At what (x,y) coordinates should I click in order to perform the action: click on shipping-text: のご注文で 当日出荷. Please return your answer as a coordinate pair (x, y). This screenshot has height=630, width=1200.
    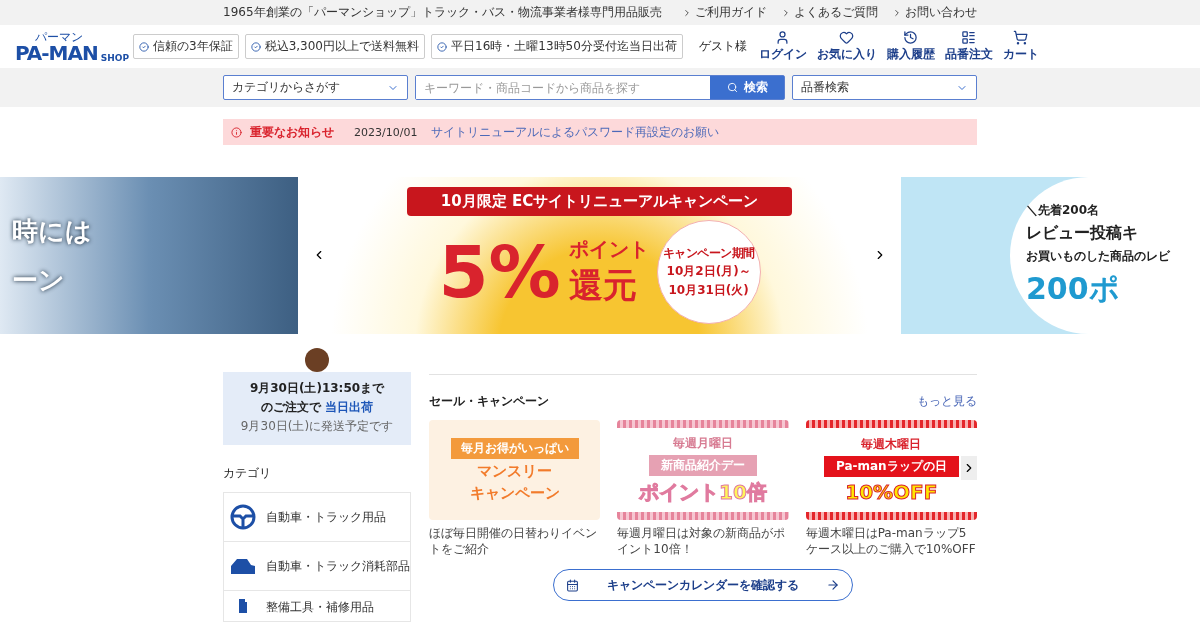
    Looking at the image, I should click on (317, 407).